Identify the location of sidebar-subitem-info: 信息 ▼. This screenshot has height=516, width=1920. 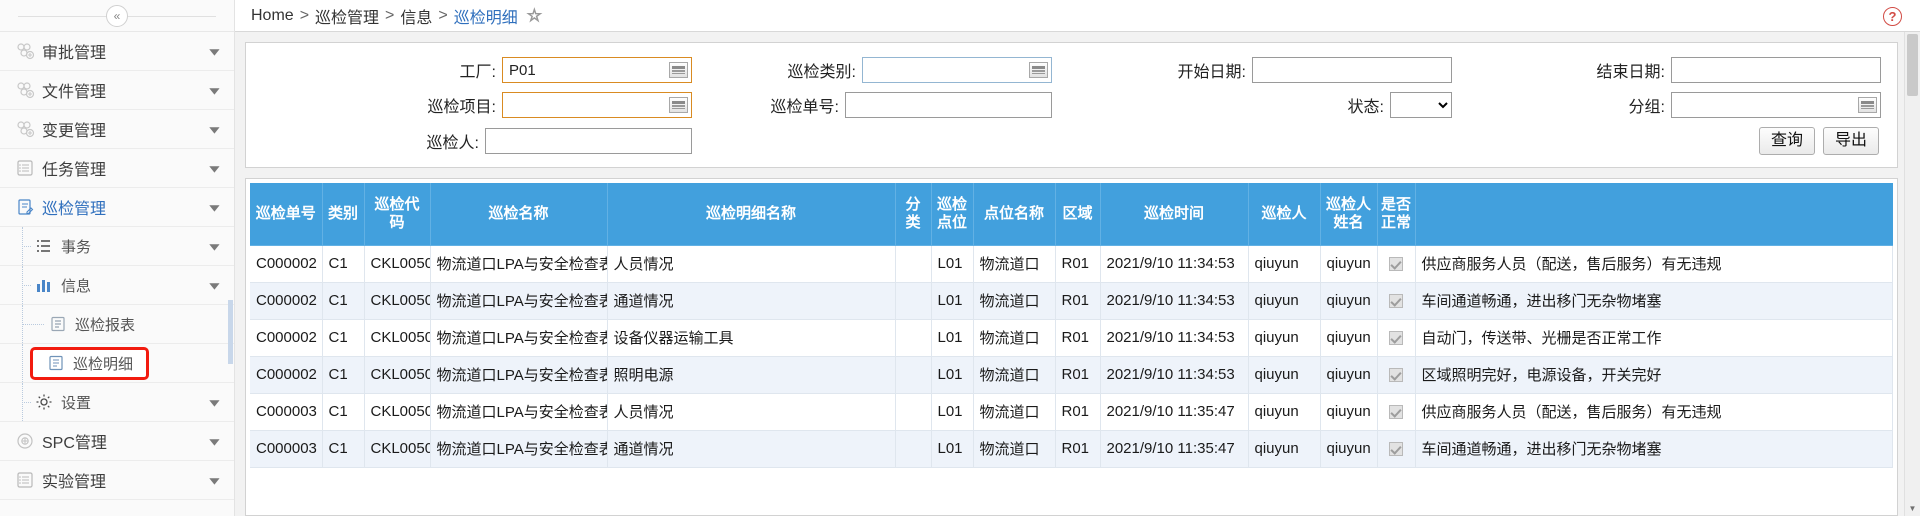
(117, 285).